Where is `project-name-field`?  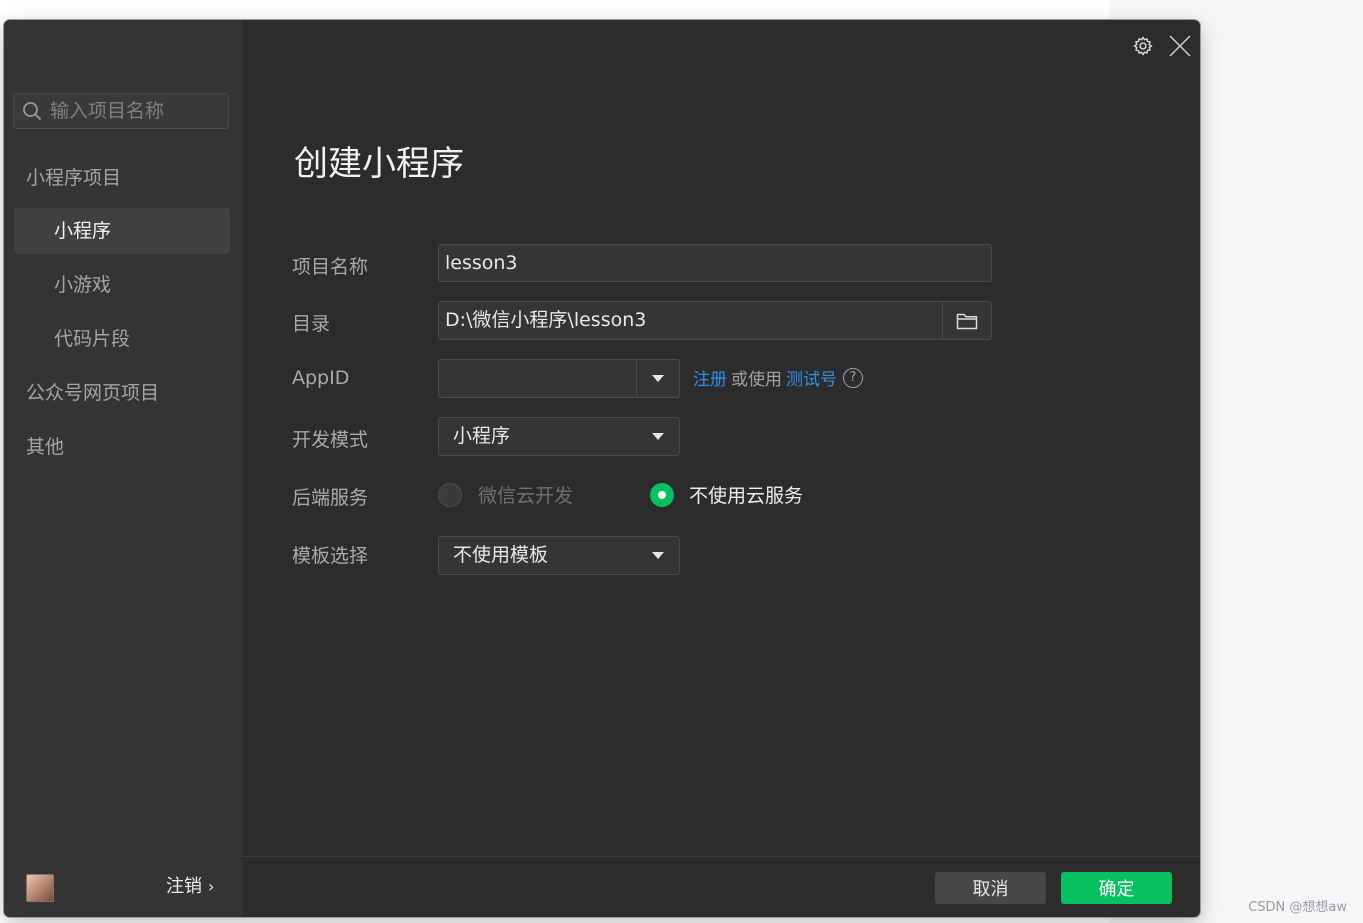 project-name-field is located at coordinates (715, 263).